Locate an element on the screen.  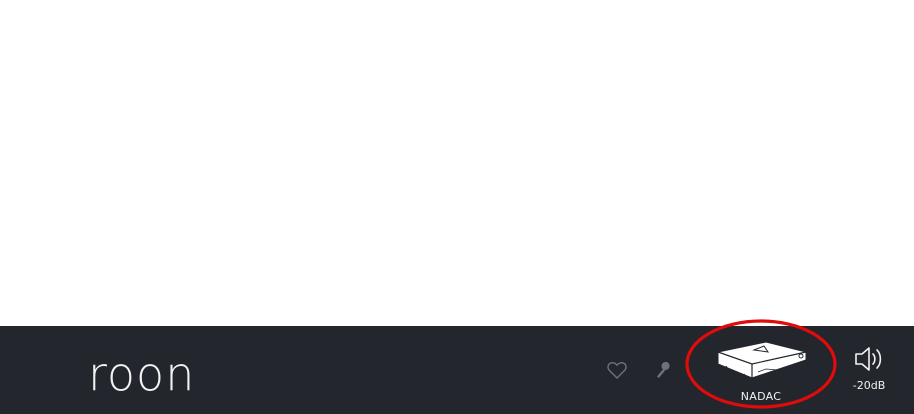
zone-selector-button: NADAC is located at coordinates (762, 369).